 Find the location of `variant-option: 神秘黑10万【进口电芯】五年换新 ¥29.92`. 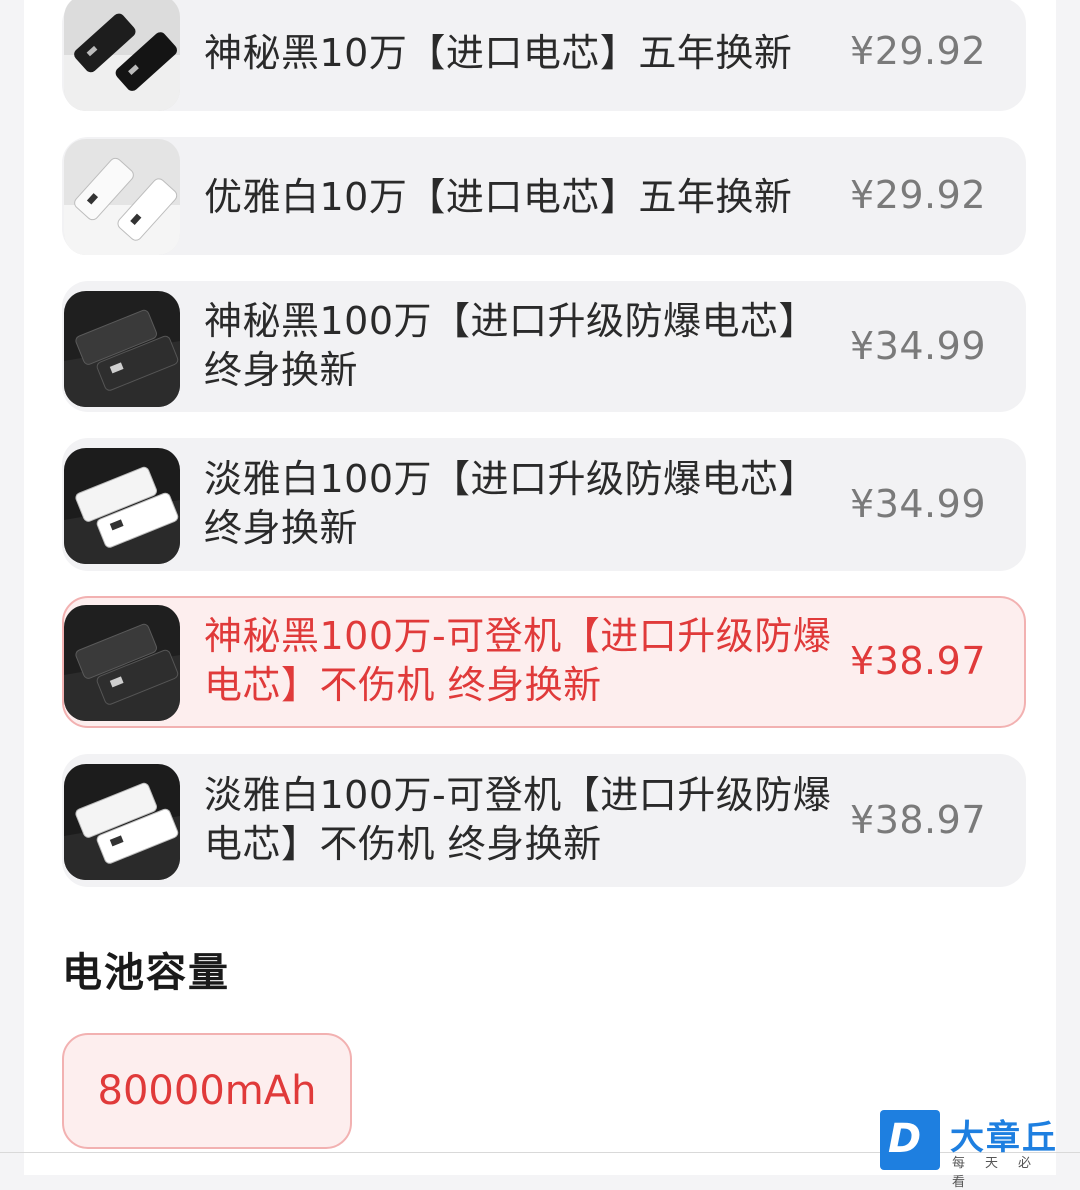

variant-option: 神秘黑10万【进口电芯】五年换新 ¥29.92 is located at coordinates (544, 55).